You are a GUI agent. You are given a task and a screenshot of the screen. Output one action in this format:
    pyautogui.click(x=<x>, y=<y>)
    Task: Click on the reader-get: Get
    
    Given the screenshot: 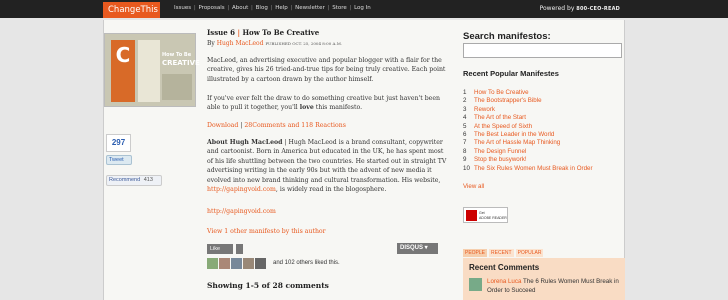 What is the action you would take?
    pyautogui.click(x=482, y=213)
    